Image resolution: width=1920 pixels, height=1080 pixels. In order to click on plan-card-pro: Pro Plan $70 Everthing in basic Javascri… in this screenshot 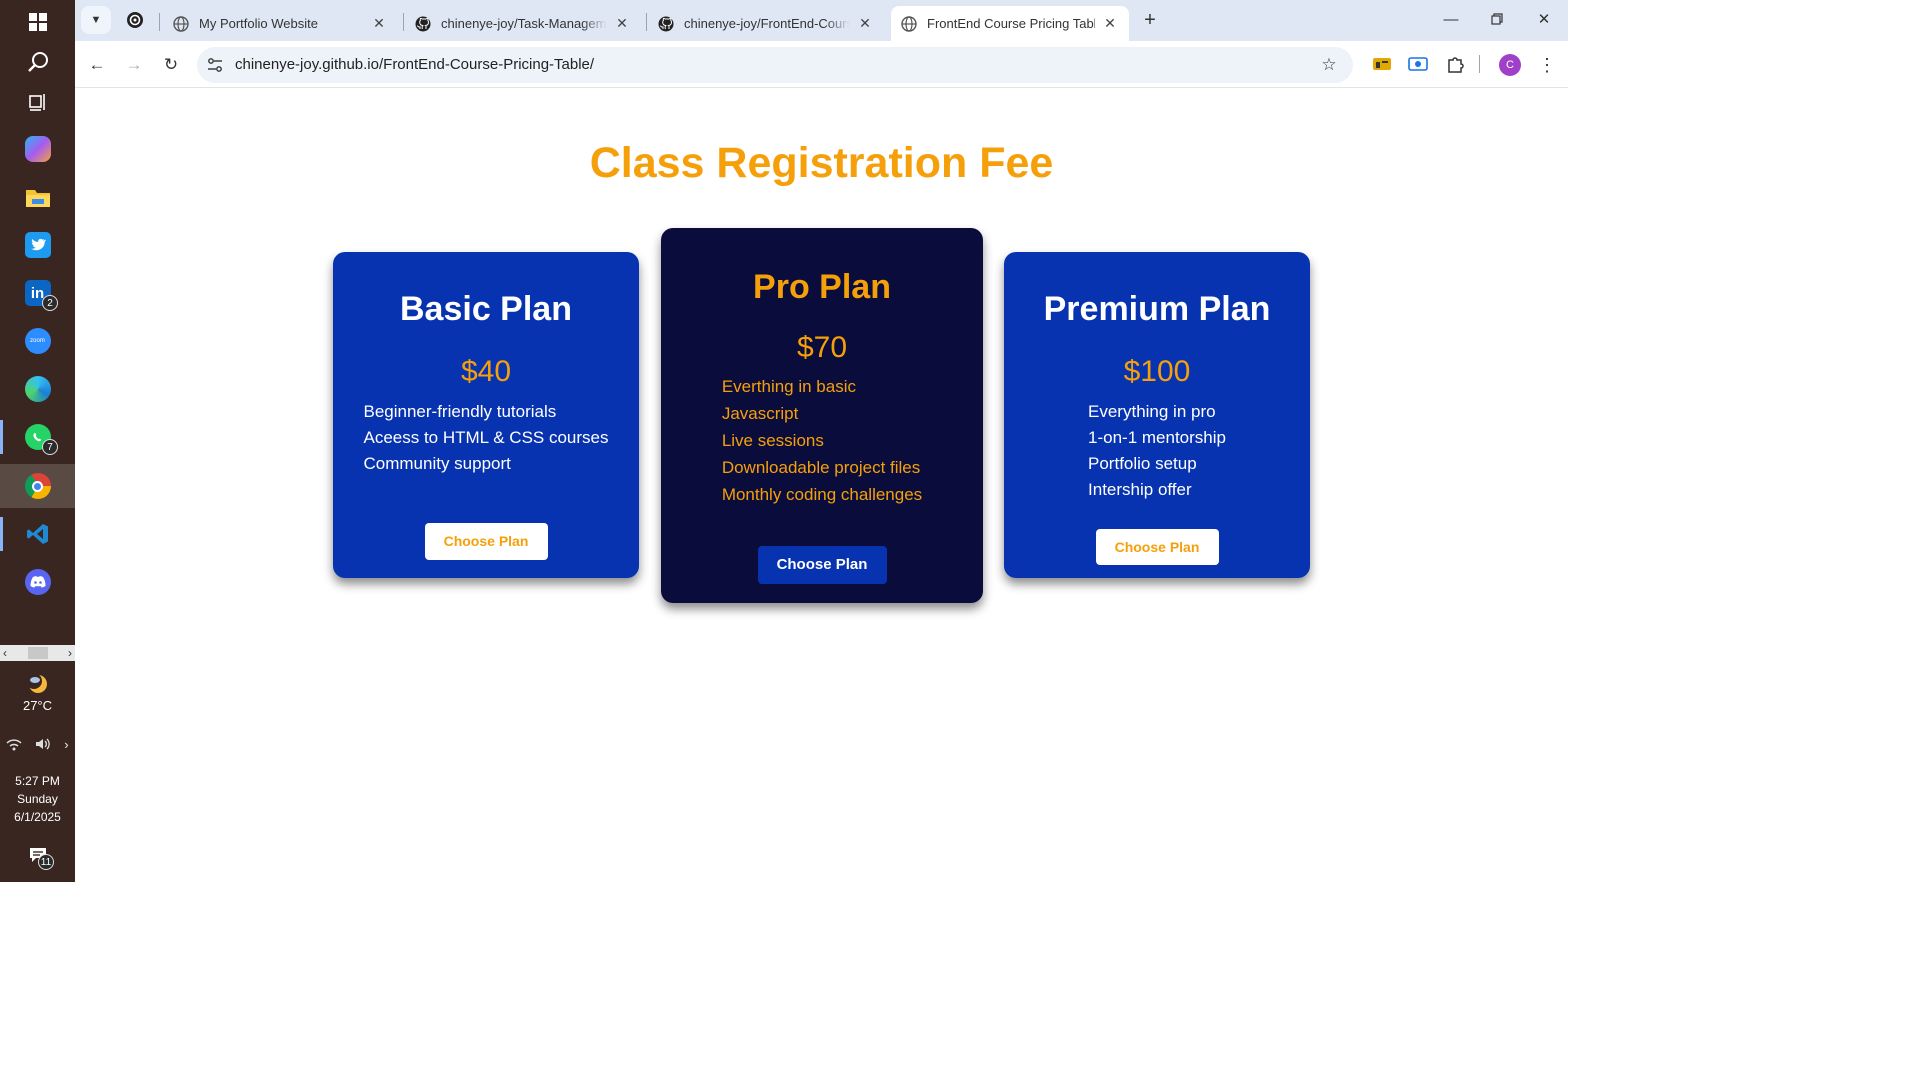, I will do `click(822, 415)`.